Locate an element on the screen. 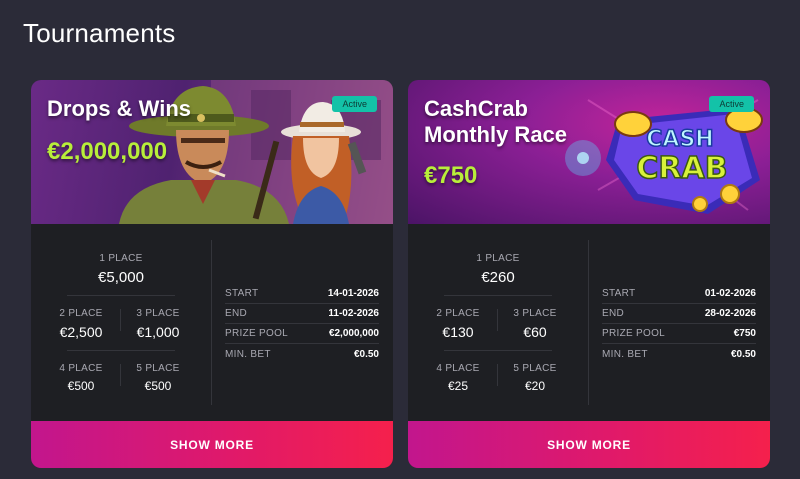 The width and height of the screenshot is (800, 479). info-row-prize-pool: PRIZE POOL €750 is located at coordinates (679, 334).